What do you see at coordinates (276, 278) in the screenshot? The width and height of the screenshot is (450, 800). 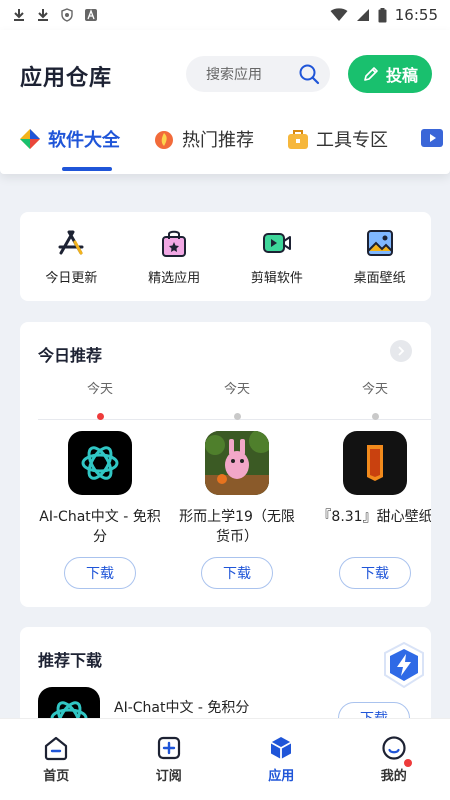 I see `shortcut-label: 剪辑软件` at bounding box center [276, 278].